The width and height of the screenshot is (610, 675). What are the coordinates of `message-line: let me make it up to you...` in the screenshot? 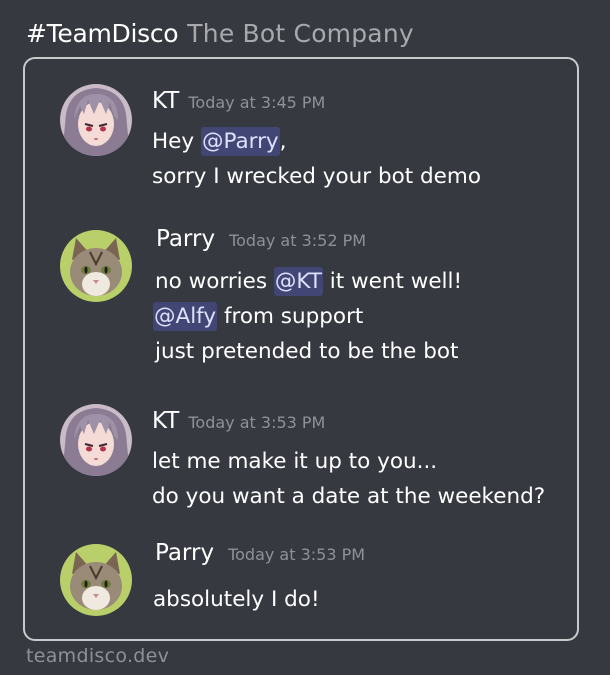 It's located at (295, 461).